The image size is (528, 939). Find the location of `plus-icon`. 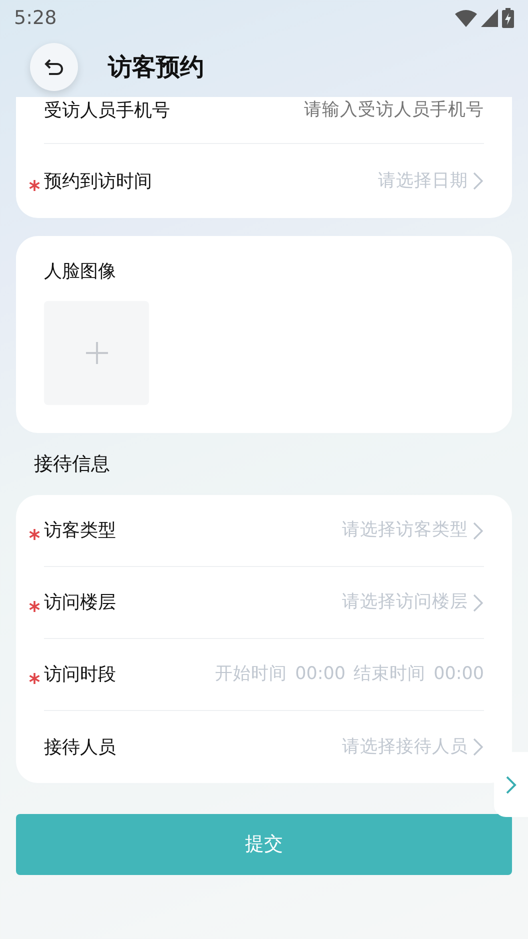

plus-icon is located at coordinates (97, 353).